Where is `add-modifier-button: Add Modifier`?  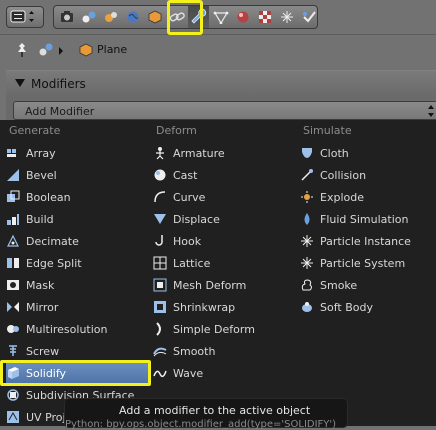 add-modifier-button: Add Modifier is located at coordinates (224, 110).